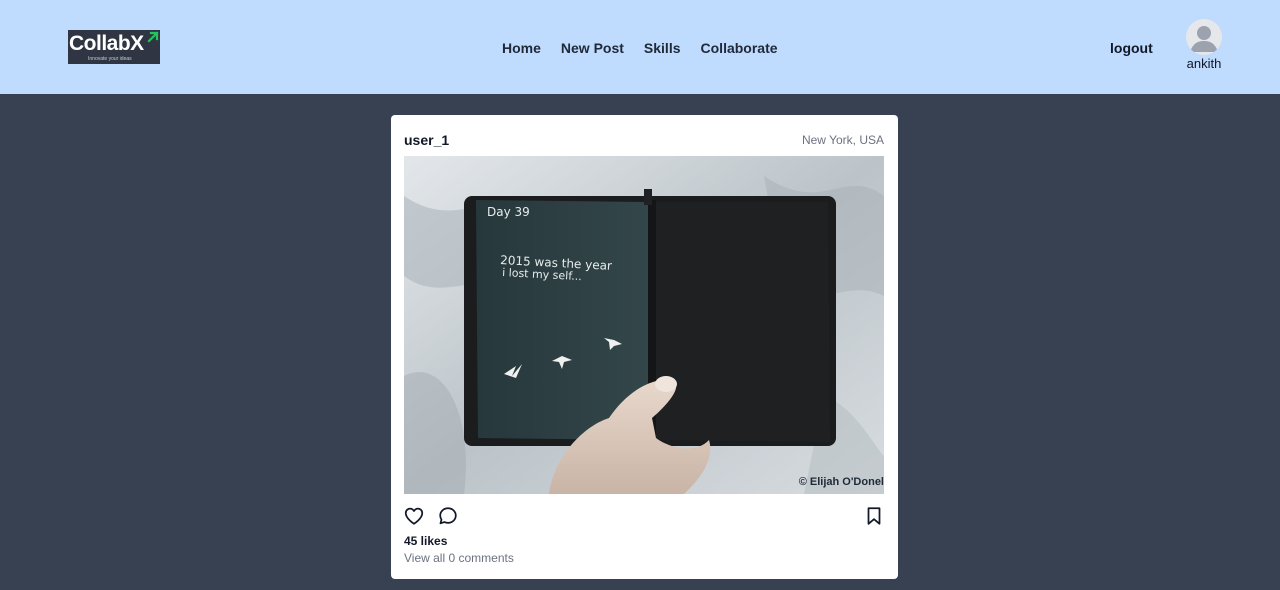 This screenshot has width=1280, height=590. Describe the element at coordinates (106, 43) in the screenshot. I see `logo-wordmark: CollabX` at that location.